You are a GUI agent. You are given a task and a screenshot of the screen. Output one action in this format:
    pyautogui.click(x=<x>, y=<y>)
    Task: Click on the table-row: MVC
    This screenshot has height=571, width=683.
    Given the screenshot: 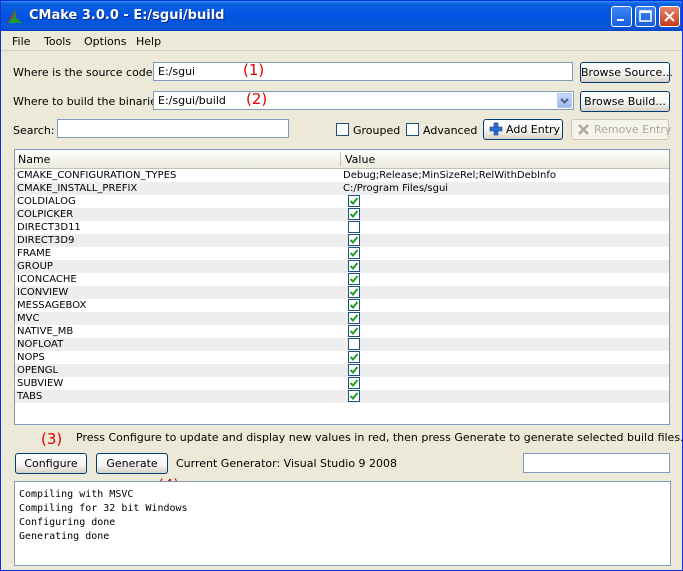 What is the action you would take?
    pyautogui.click(x=342, y=318)
    